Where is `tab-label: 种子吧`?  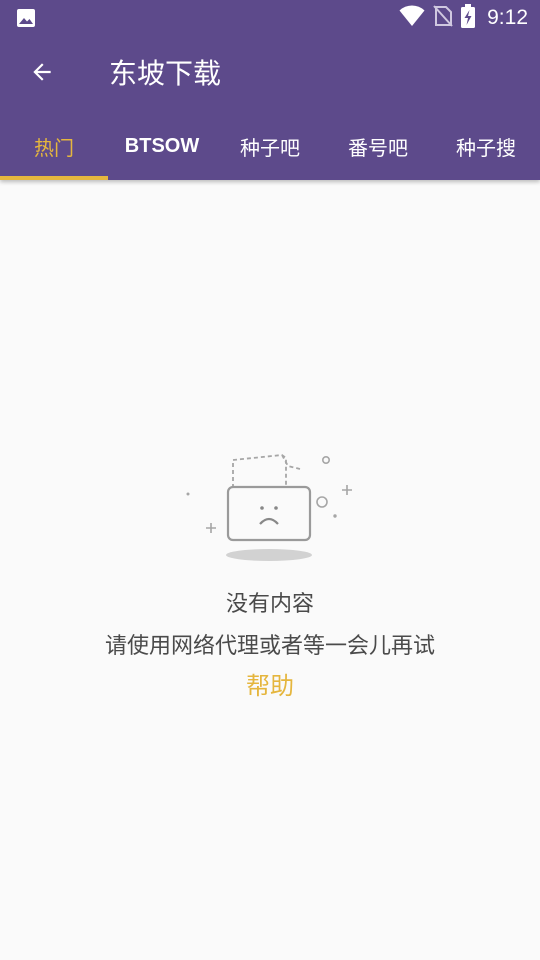 tab-label: 种子吧 is located at coordinates (270, 147).